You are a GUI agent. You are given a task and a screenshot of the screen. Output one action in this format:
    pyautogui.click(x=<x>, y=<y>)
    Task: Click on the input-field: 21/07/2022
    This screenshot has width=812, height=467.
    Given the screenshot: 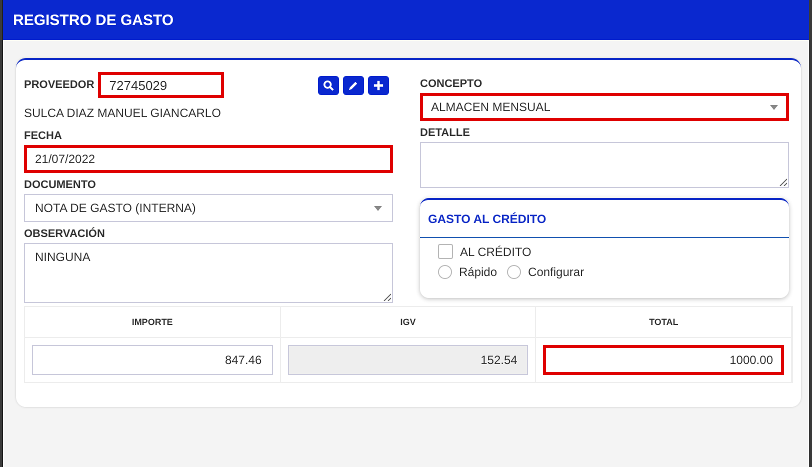 What is the action you would take?
    pyautogui.click(x=208, y=159)
    